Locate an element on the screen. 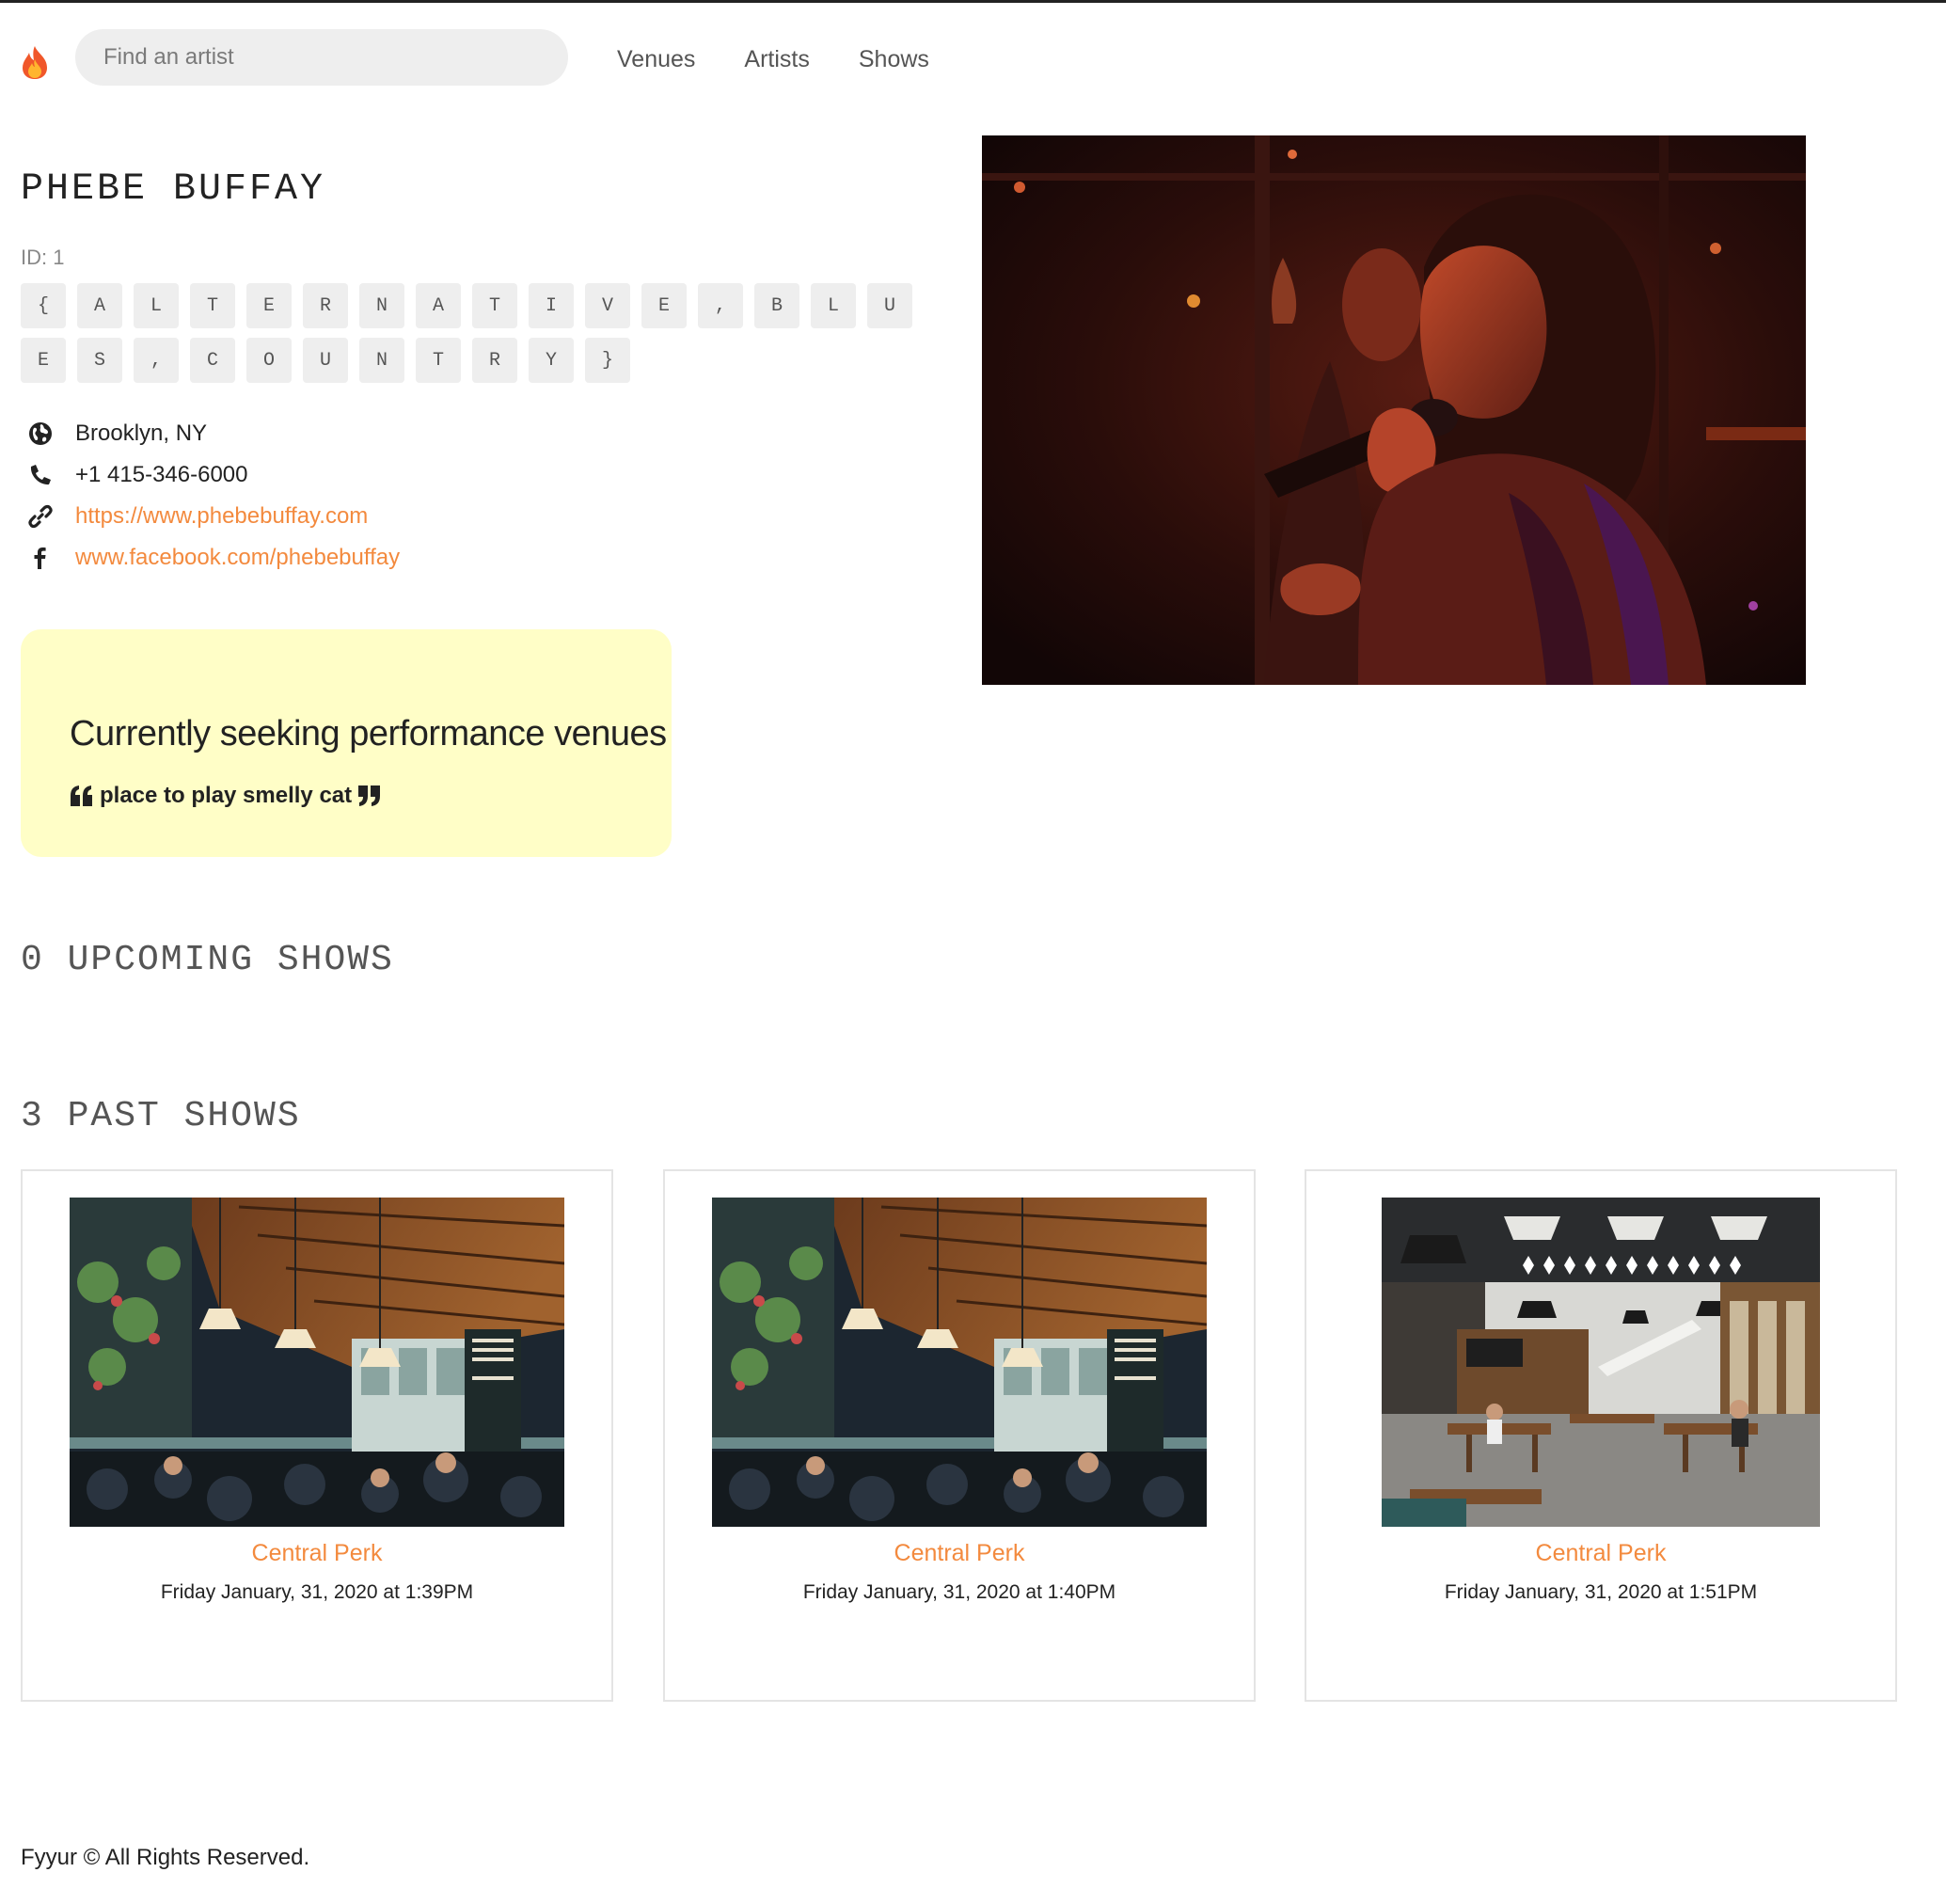  nav-link-artists: Artists is located at coordinates (776, 59).